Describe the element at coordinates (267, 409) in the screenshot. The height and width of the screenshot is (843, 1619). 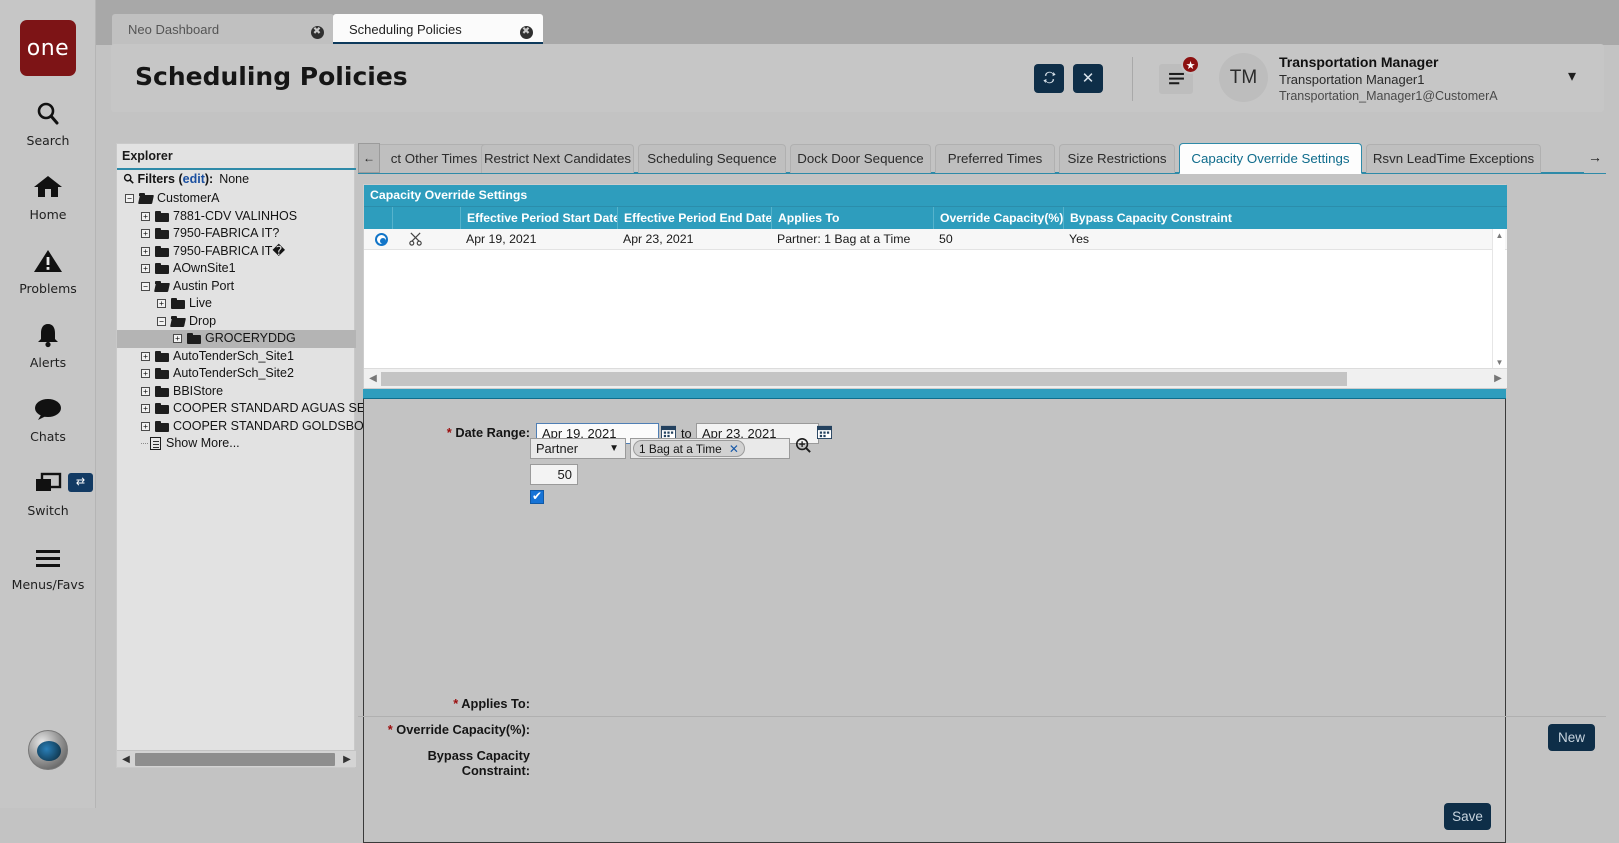
I see `tree-node-12: + COOPER STANDARD AGUAS SEALING (3` at that location.